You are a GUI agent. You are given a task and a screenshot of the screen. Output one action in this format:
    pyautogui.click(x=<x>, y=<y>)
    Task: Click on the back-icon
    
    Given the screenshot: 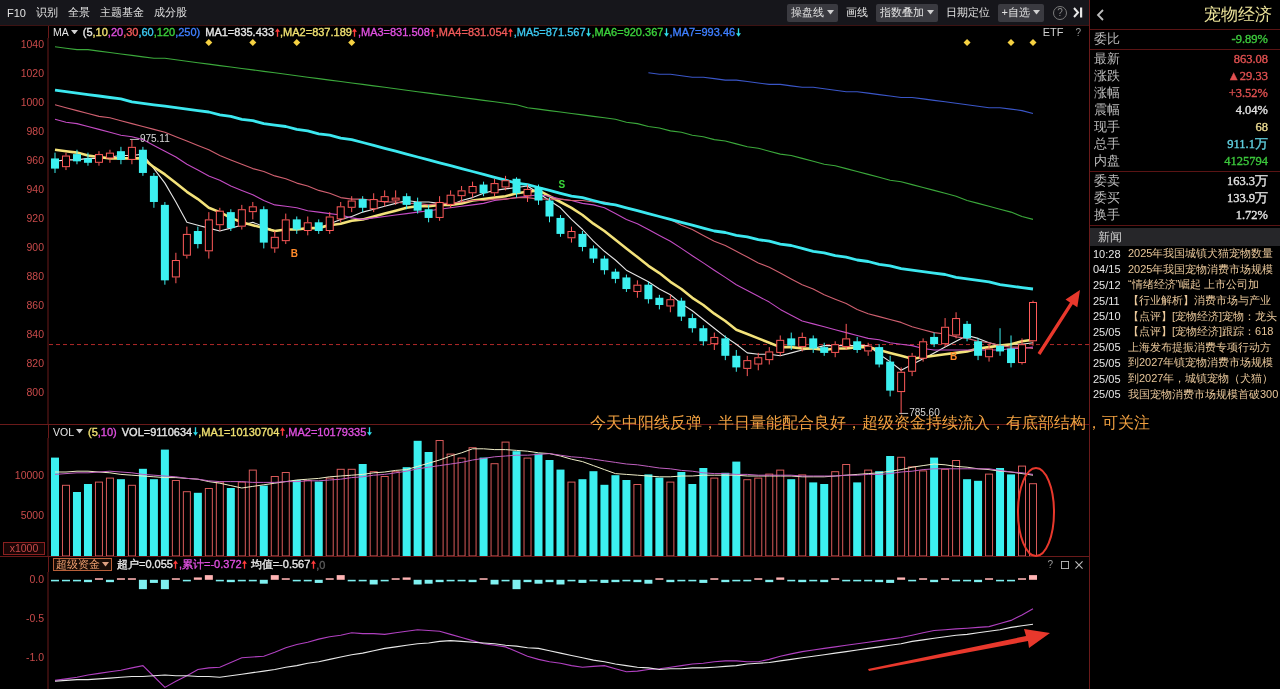 What is the action you would take?
    pyautogui.click(x=1100, y=14)
    